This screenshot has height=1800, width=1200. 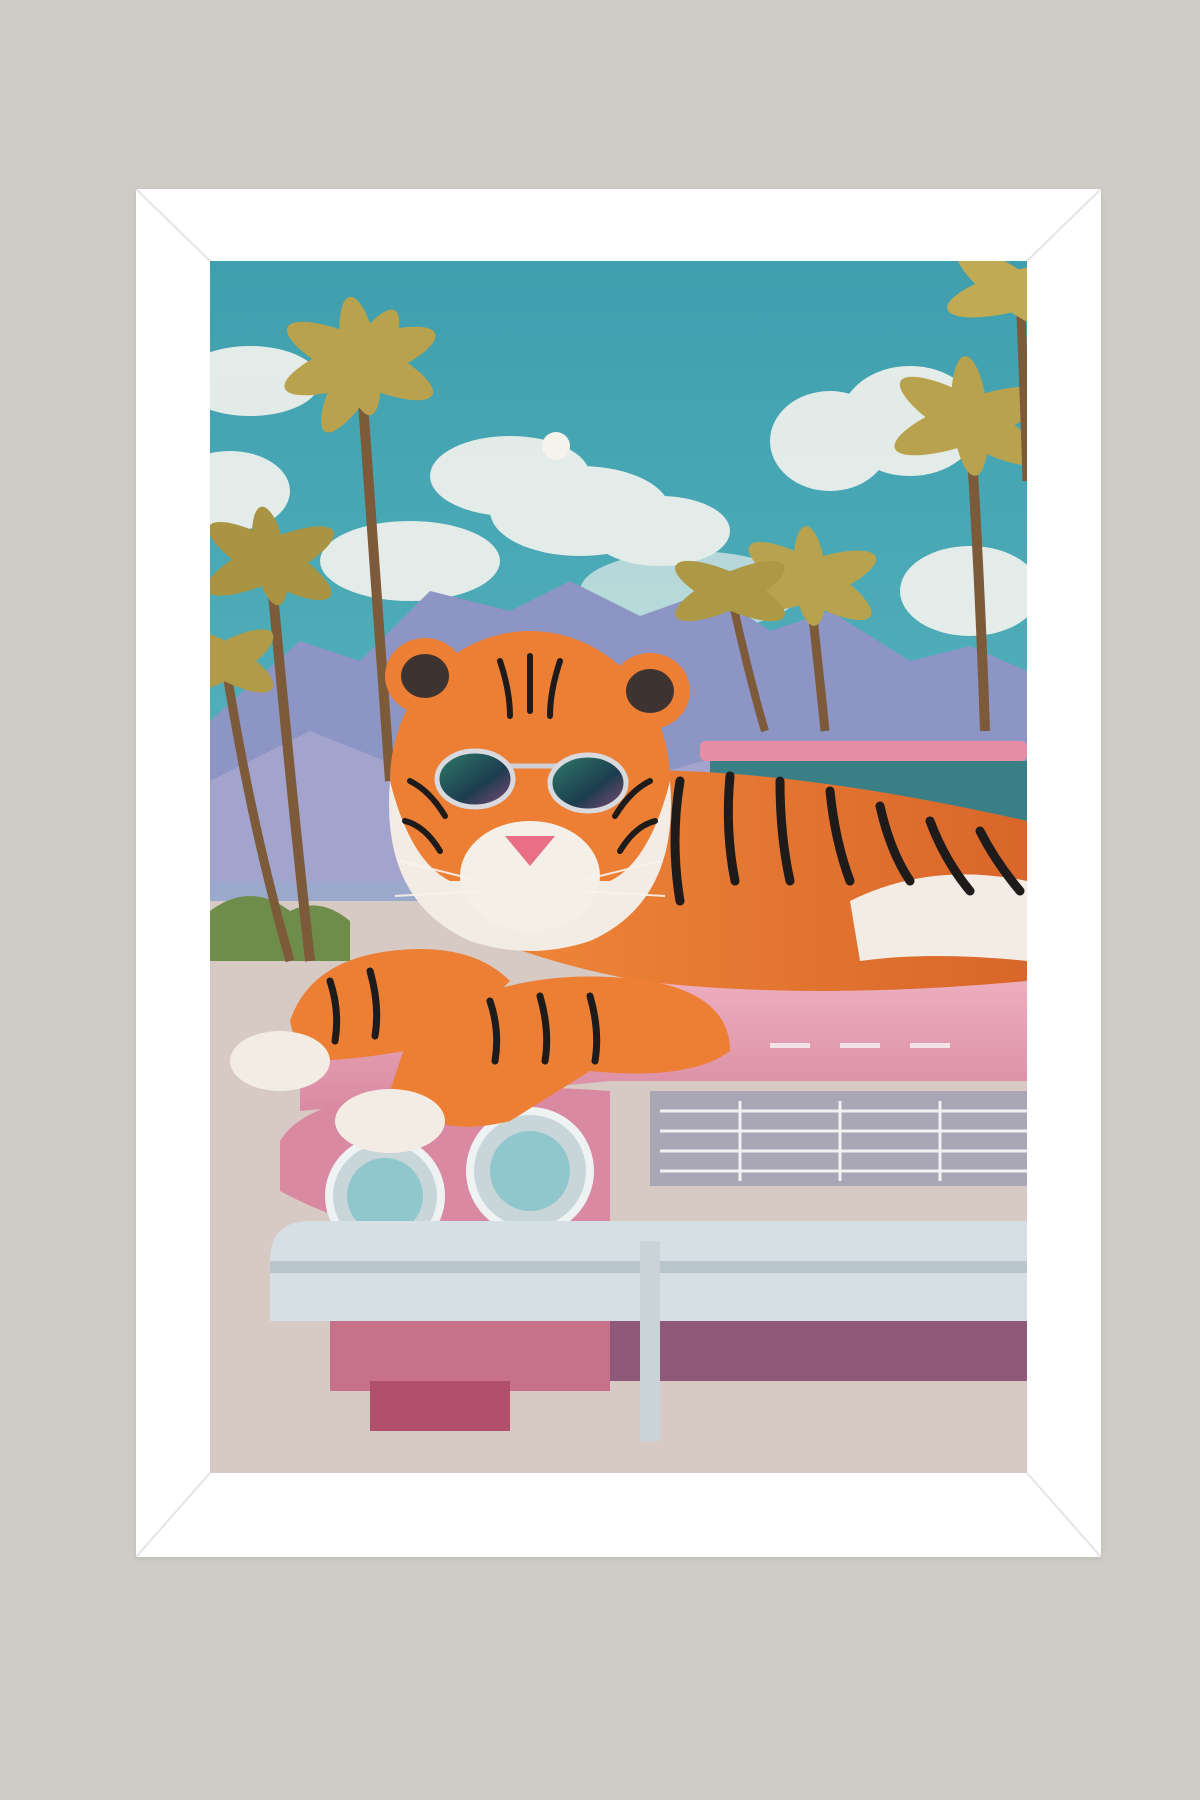 I want to click on moon, so click(x=556, y=446).